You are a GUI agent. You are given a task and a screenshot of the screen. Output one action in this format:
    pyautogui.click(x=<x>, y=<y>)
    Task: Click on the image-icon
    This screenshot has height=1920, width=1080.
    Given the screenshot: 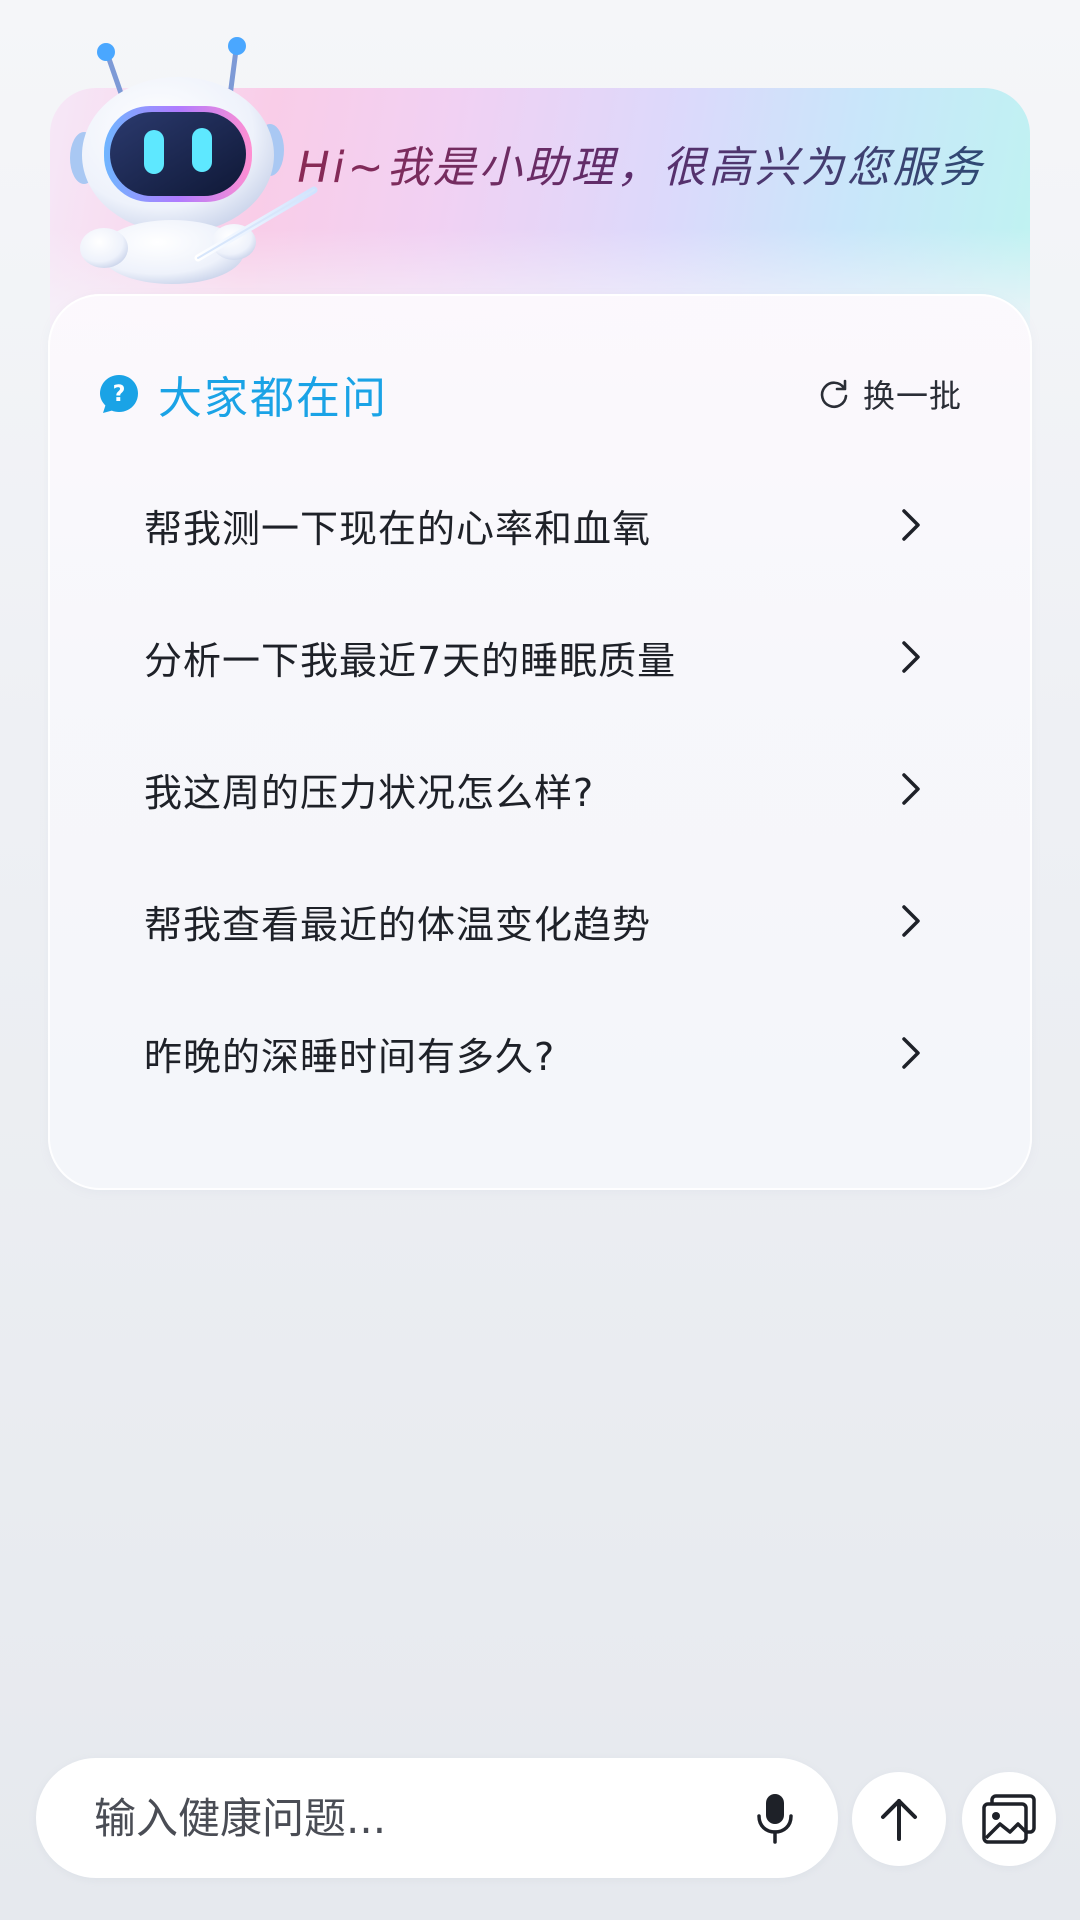 What is the action you would take?
    pyautogui.click(x=1009, y=1819)
    